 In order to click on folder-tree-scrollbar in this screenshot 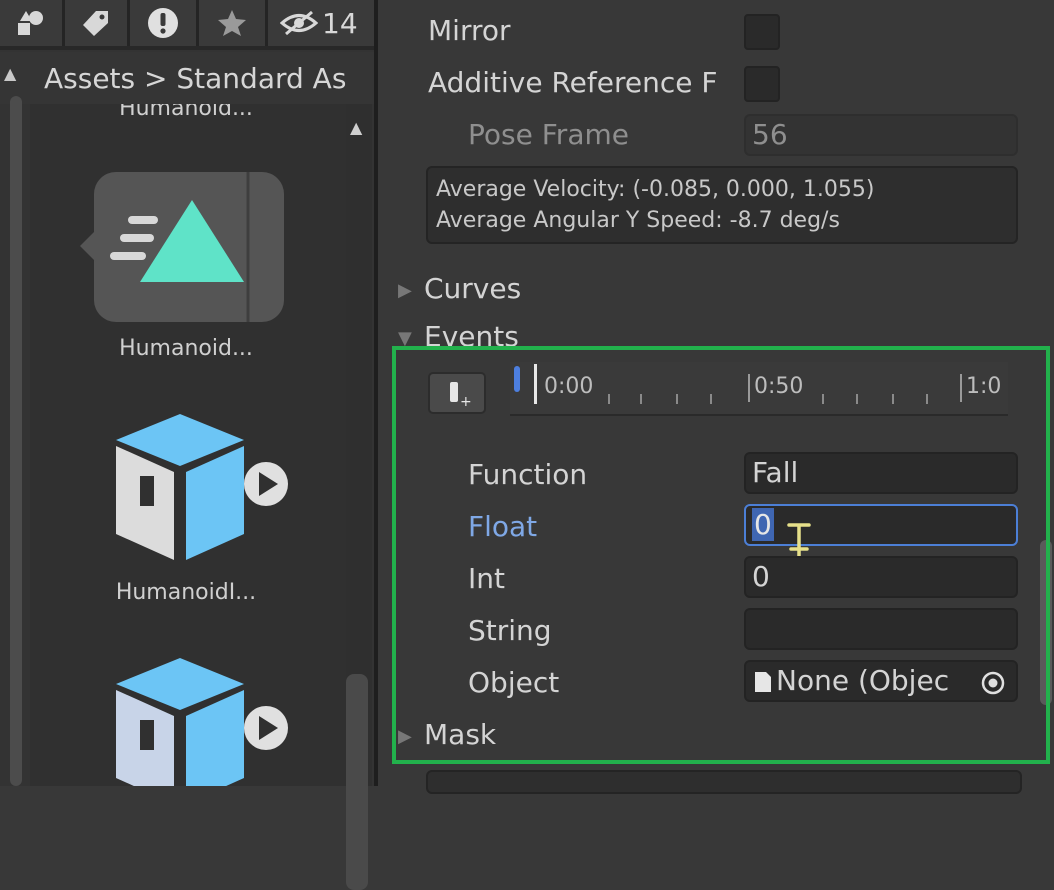, I will do `click(15, 441)`.